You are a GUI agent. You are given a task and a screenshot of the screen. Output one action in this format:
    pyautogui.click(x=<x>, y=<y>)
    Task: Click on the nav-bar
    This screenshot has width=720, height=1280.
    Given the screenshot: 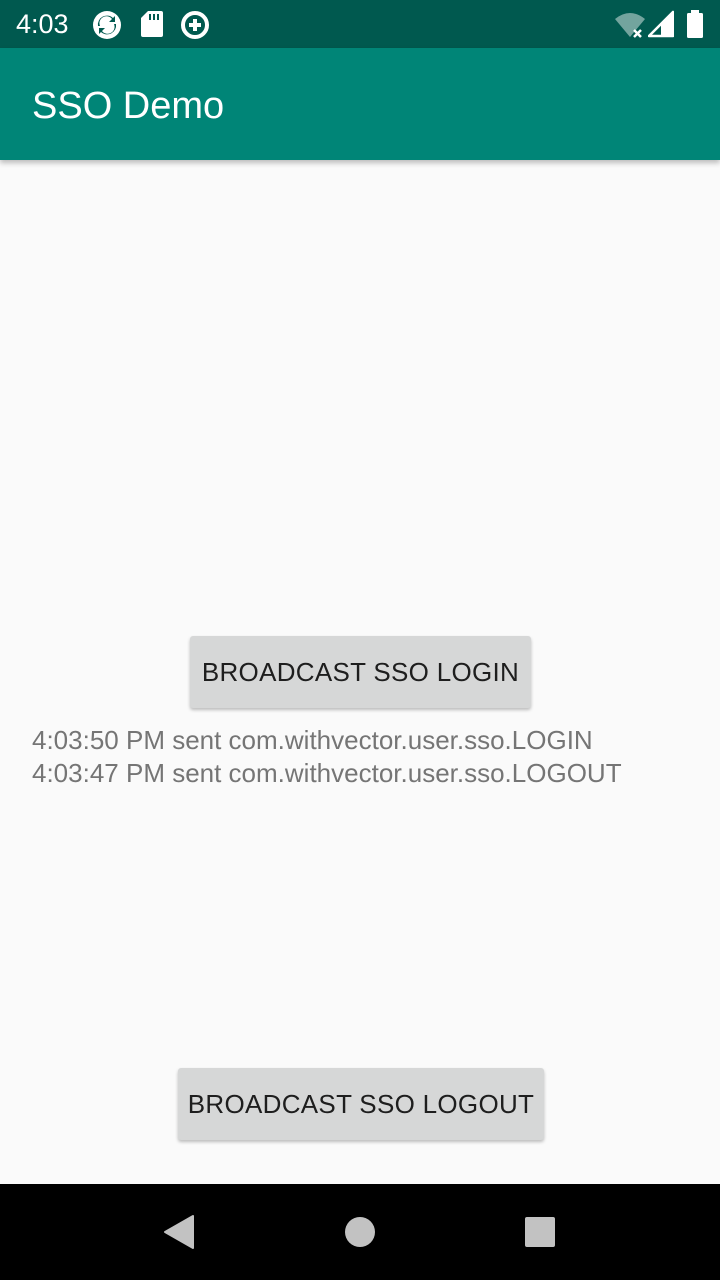 What is the action you would take?
    pyautogui.click(x=360, y=1232)
    